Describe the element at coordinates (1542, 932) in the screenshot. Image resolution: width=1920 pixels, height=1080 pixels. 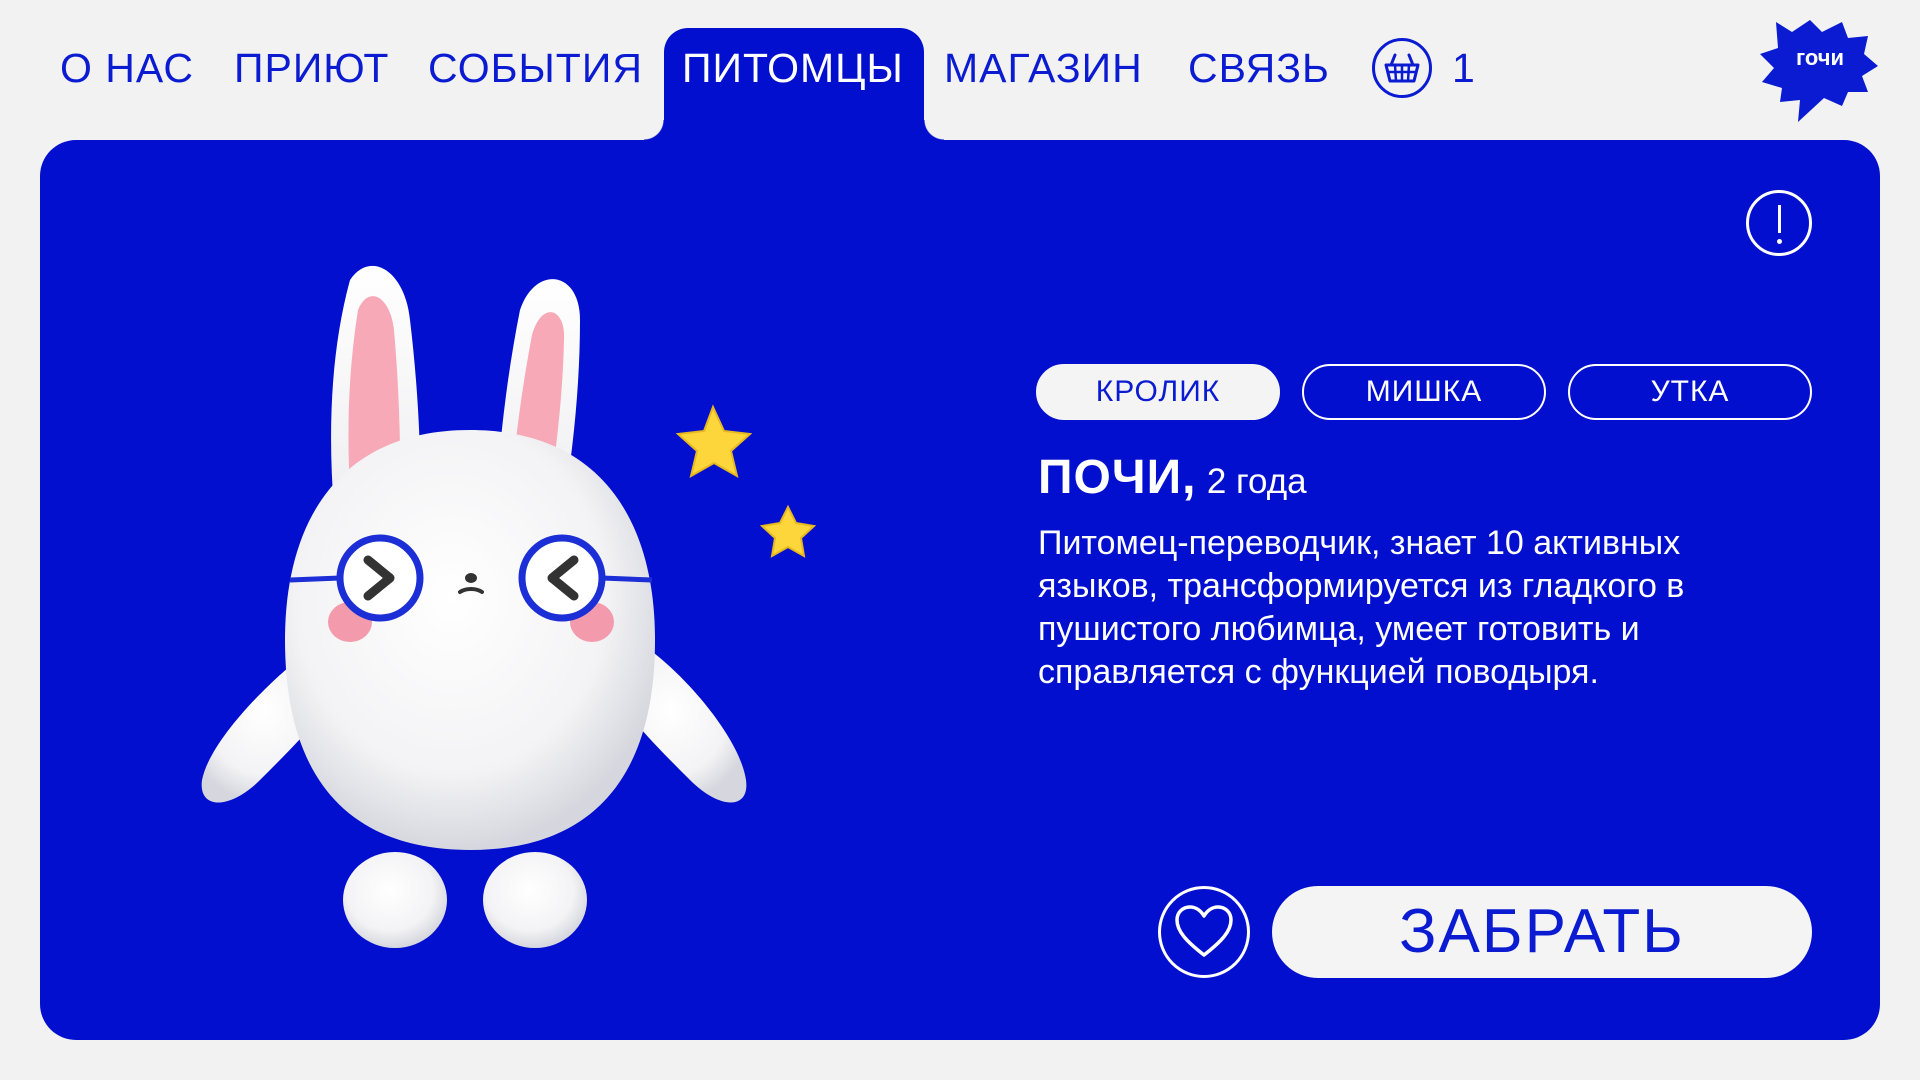
I see `take-pet-button: ЗАБРАТЬ` at that location.